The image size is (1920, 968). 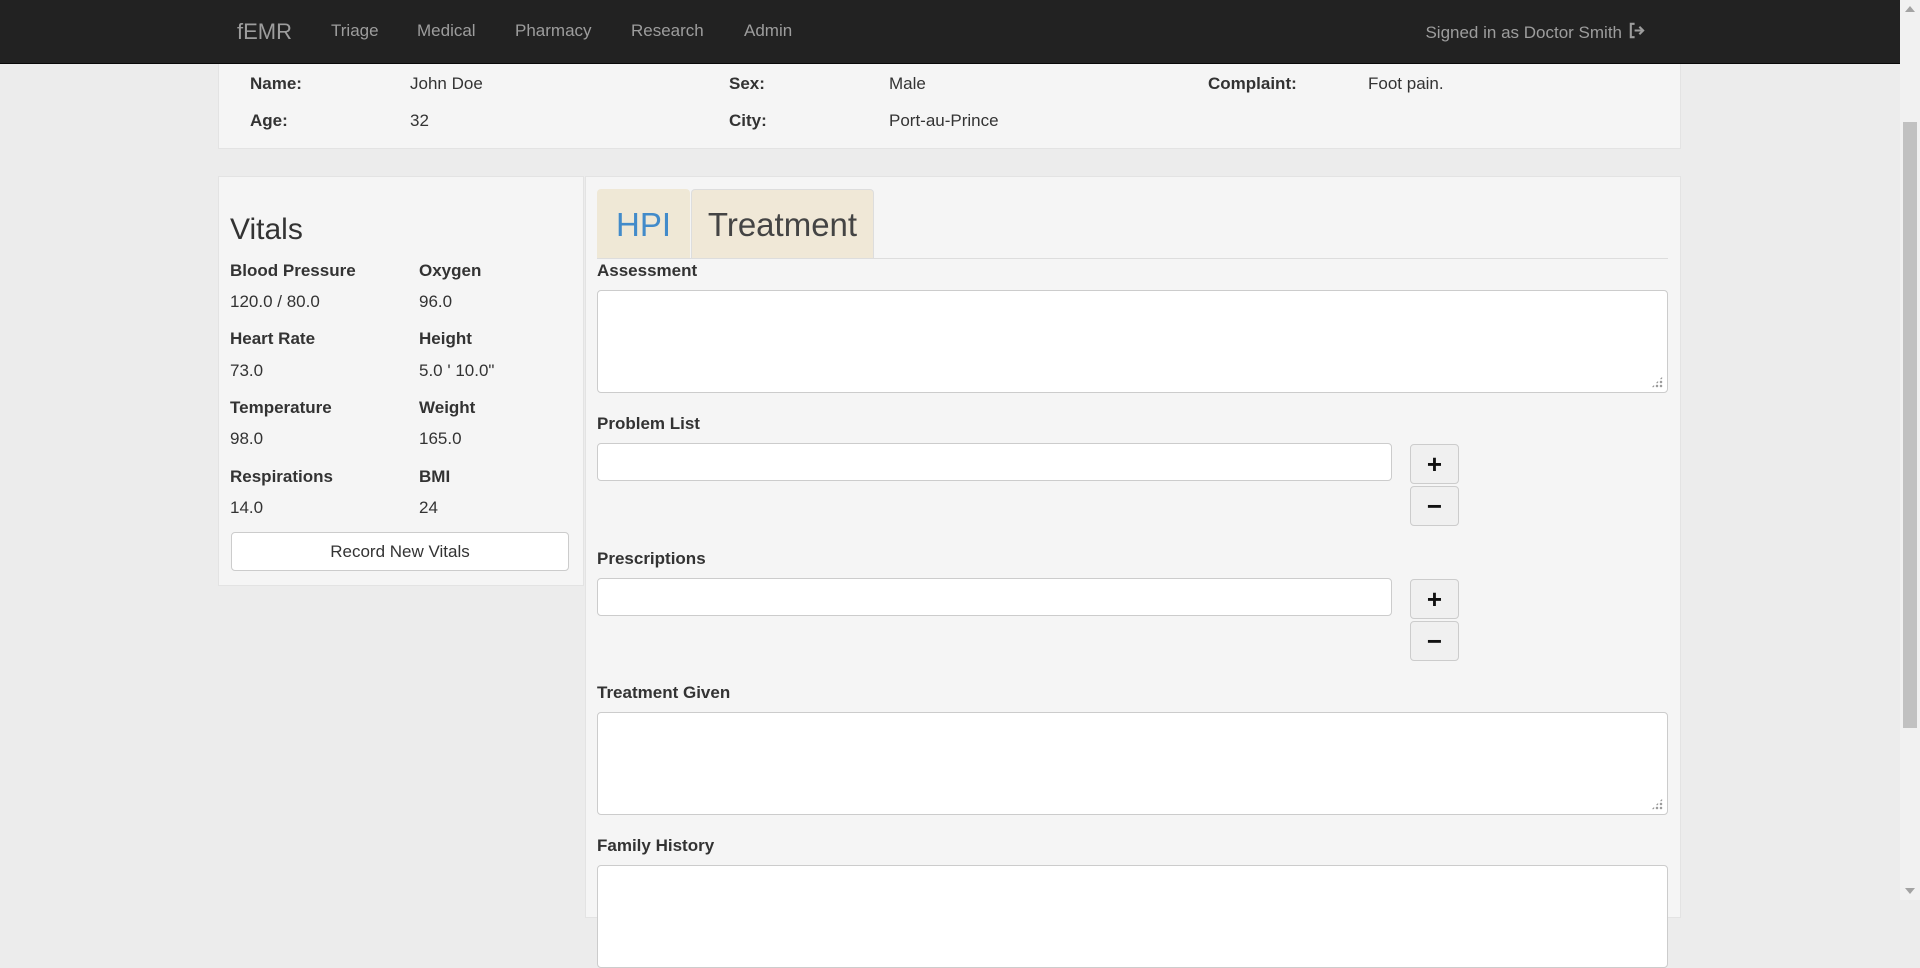 I want to click on nav-triage: Triage, so click(x=355, y=31).